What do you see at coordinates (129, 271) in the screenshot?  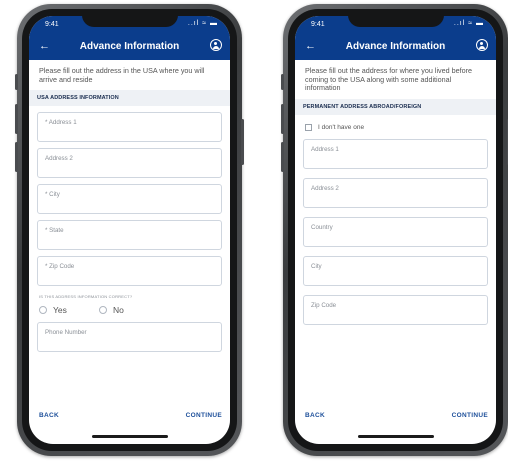 I see `zip-code-field: * Zip Code` at bounding box center [129, 271].